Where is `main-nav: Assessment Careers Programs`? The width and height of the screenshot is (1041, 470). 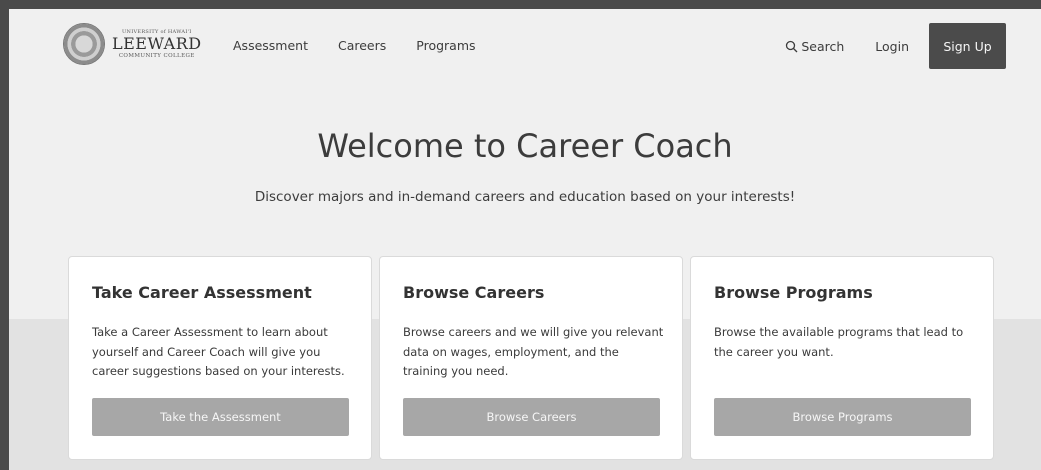
main-nav: Assessment Careers Programs is located at coordinates (354, 45).